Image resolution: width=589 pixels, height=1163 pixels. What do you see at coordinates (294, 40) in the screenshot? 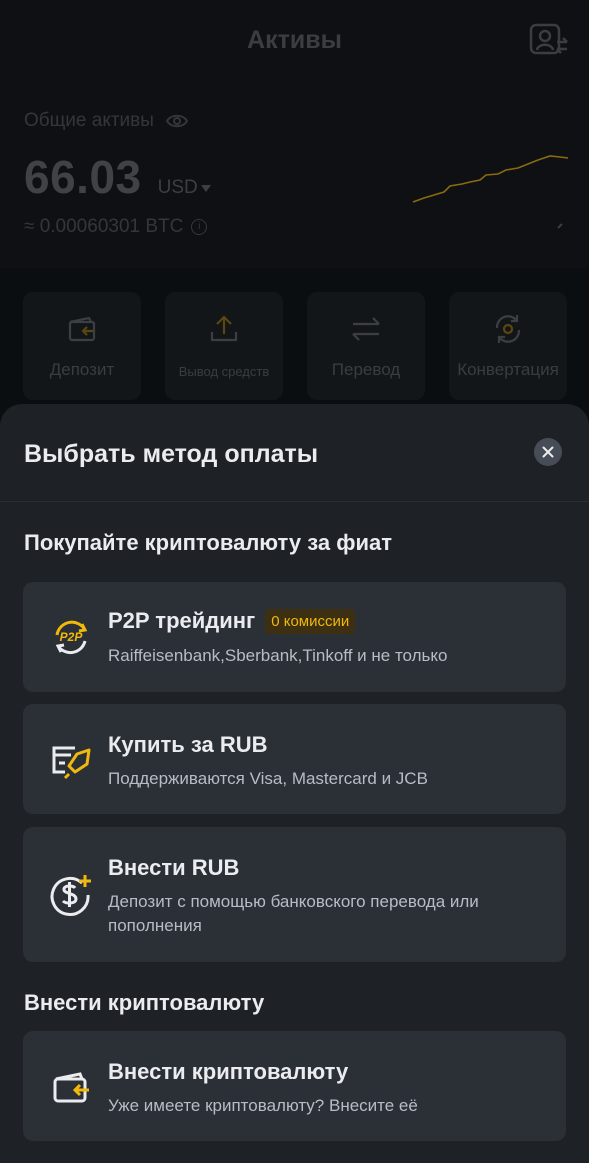
I see `page-title: Активы` at bounding box center [294, 40].